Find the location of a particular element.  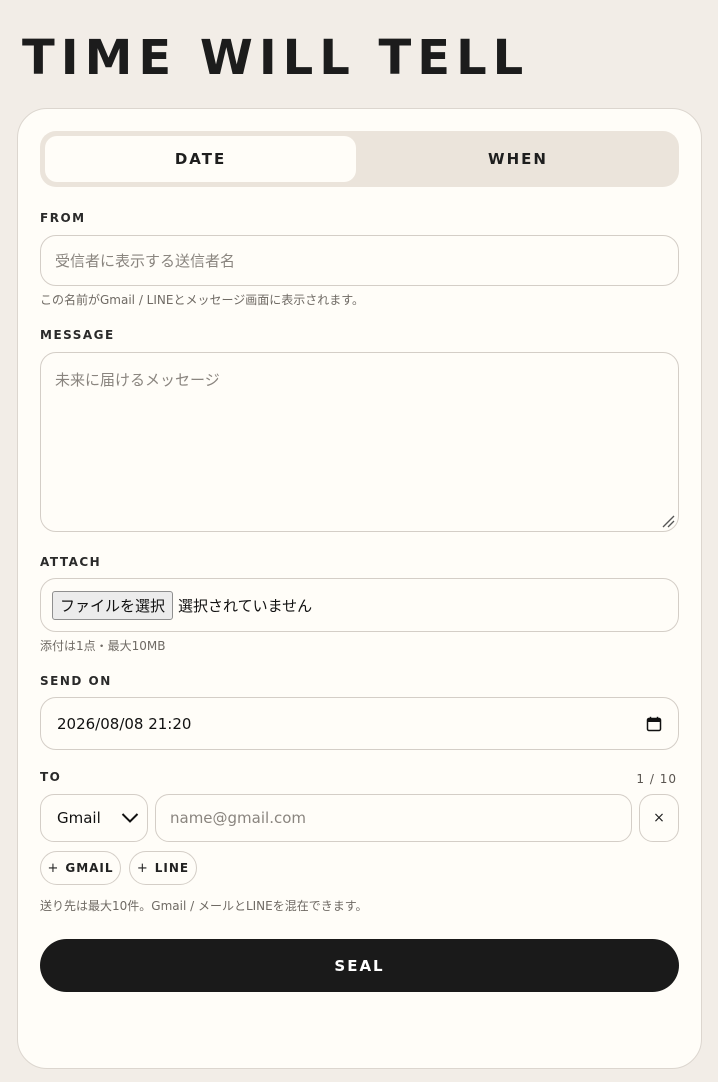

from-input is located at coordinates (359, 260).